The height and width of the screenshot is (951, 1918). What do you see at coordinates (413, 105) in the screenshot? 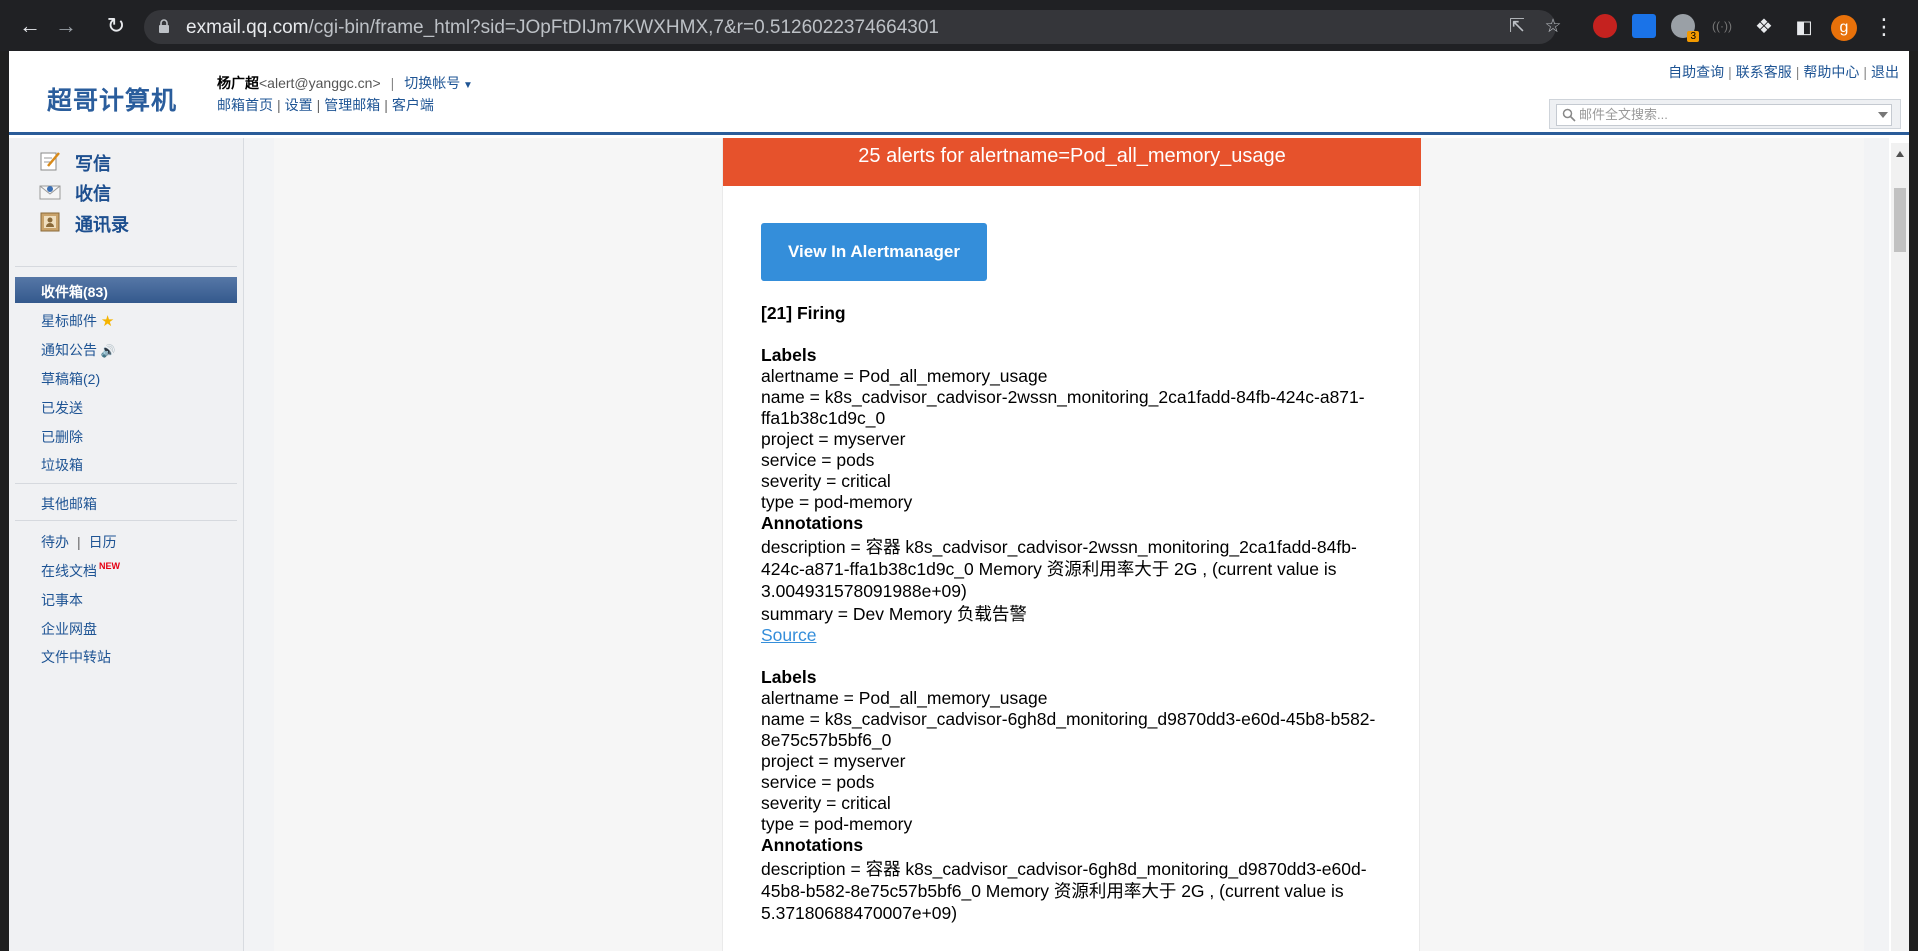
I see `link-client: 客户端` at bounding box center [413, 105].